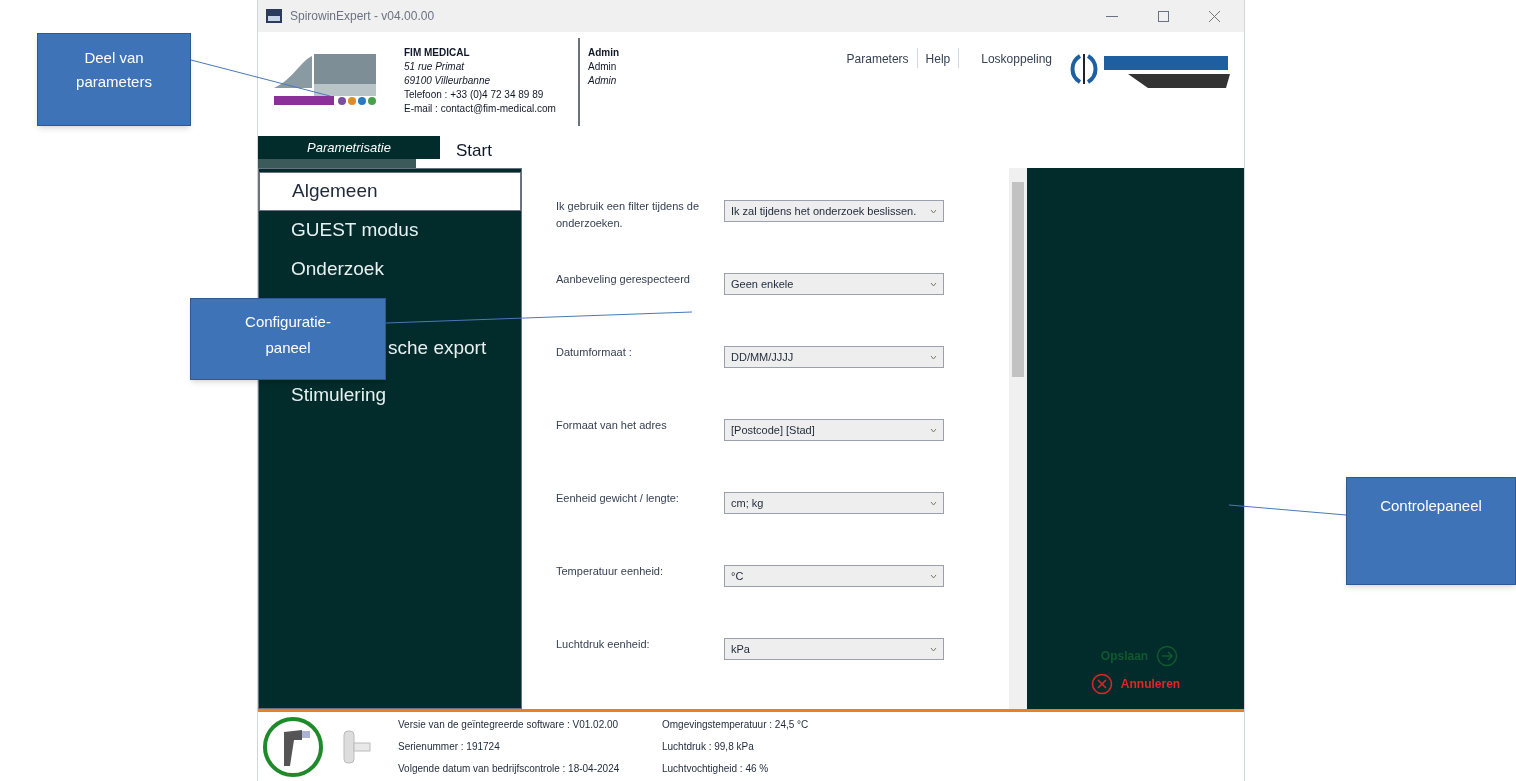  Describe the element at coordinates (390, 191) in the screenshot. I see `sidebar-item: Algemeen` at that location.